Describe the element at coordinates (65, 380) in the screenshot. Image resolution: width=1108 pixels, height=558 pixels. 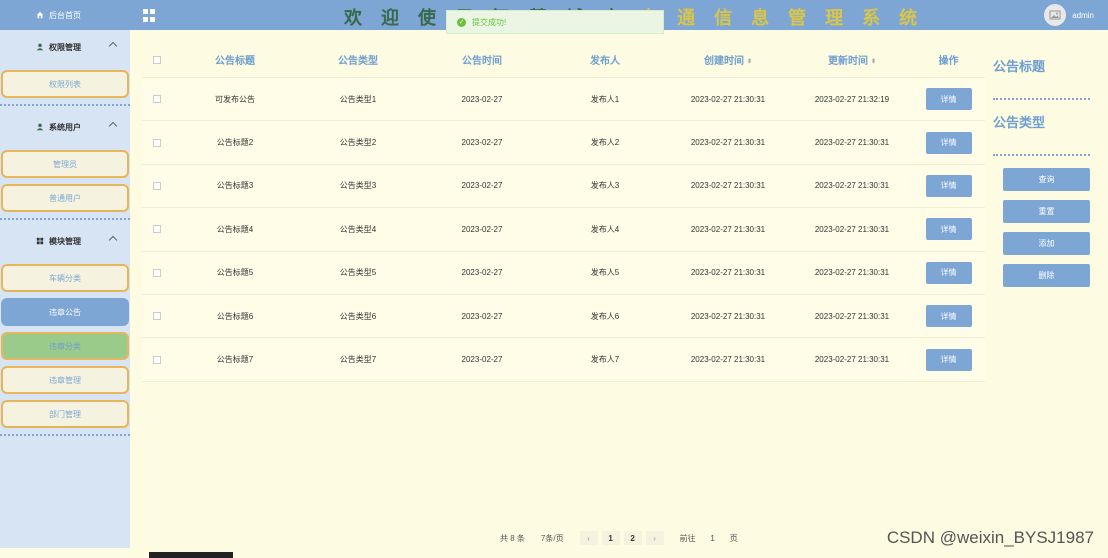
I see `sidebar-item-violation-management: 违章管理` at that location.